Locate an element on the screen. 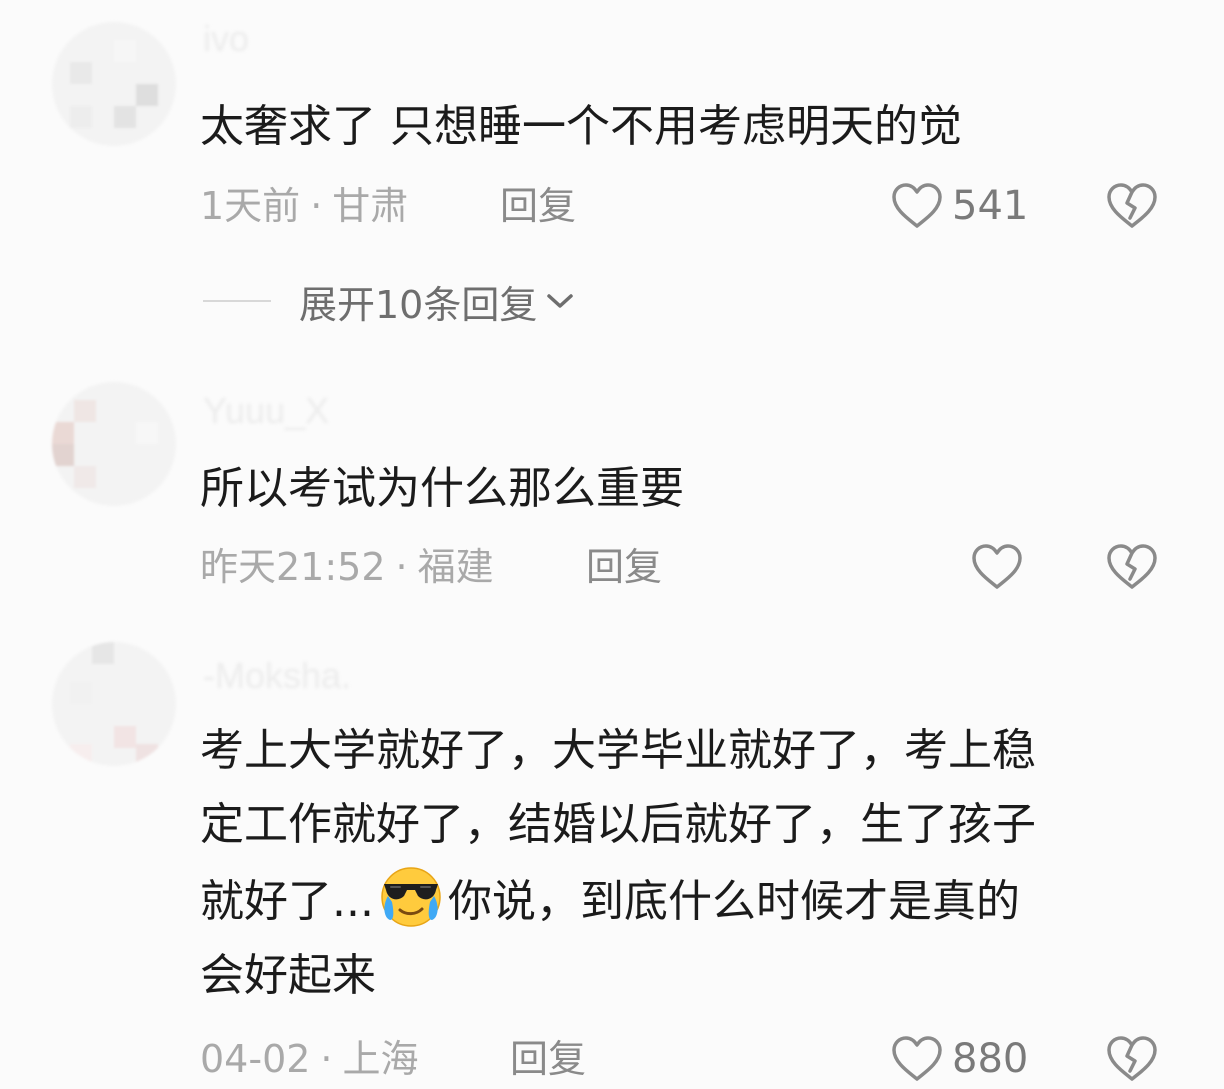 The image size is (1224, 1089). like-count: 880 is located at coordinates (990, 1059).